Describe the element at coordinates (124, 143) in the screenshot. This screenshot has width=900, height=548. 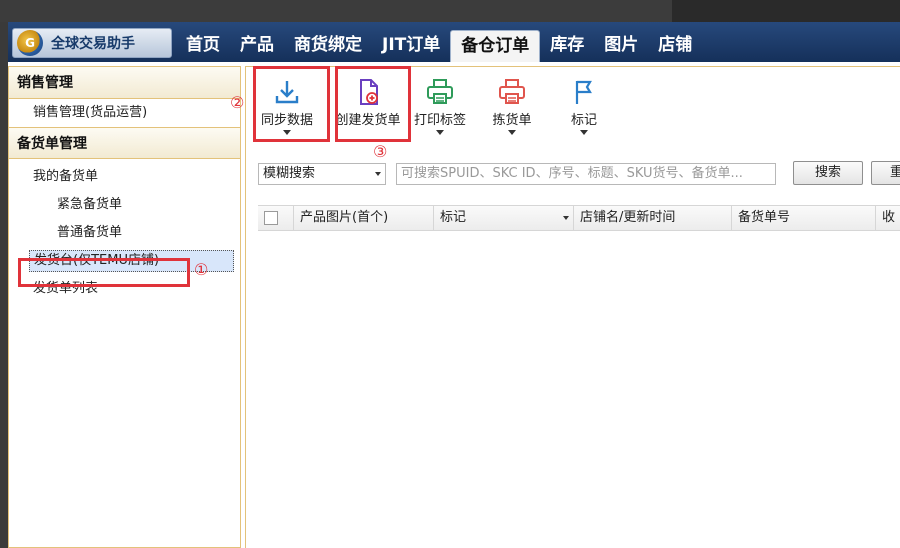
I see `sidebar-group-stock-orders: 备货单管理` at that location.